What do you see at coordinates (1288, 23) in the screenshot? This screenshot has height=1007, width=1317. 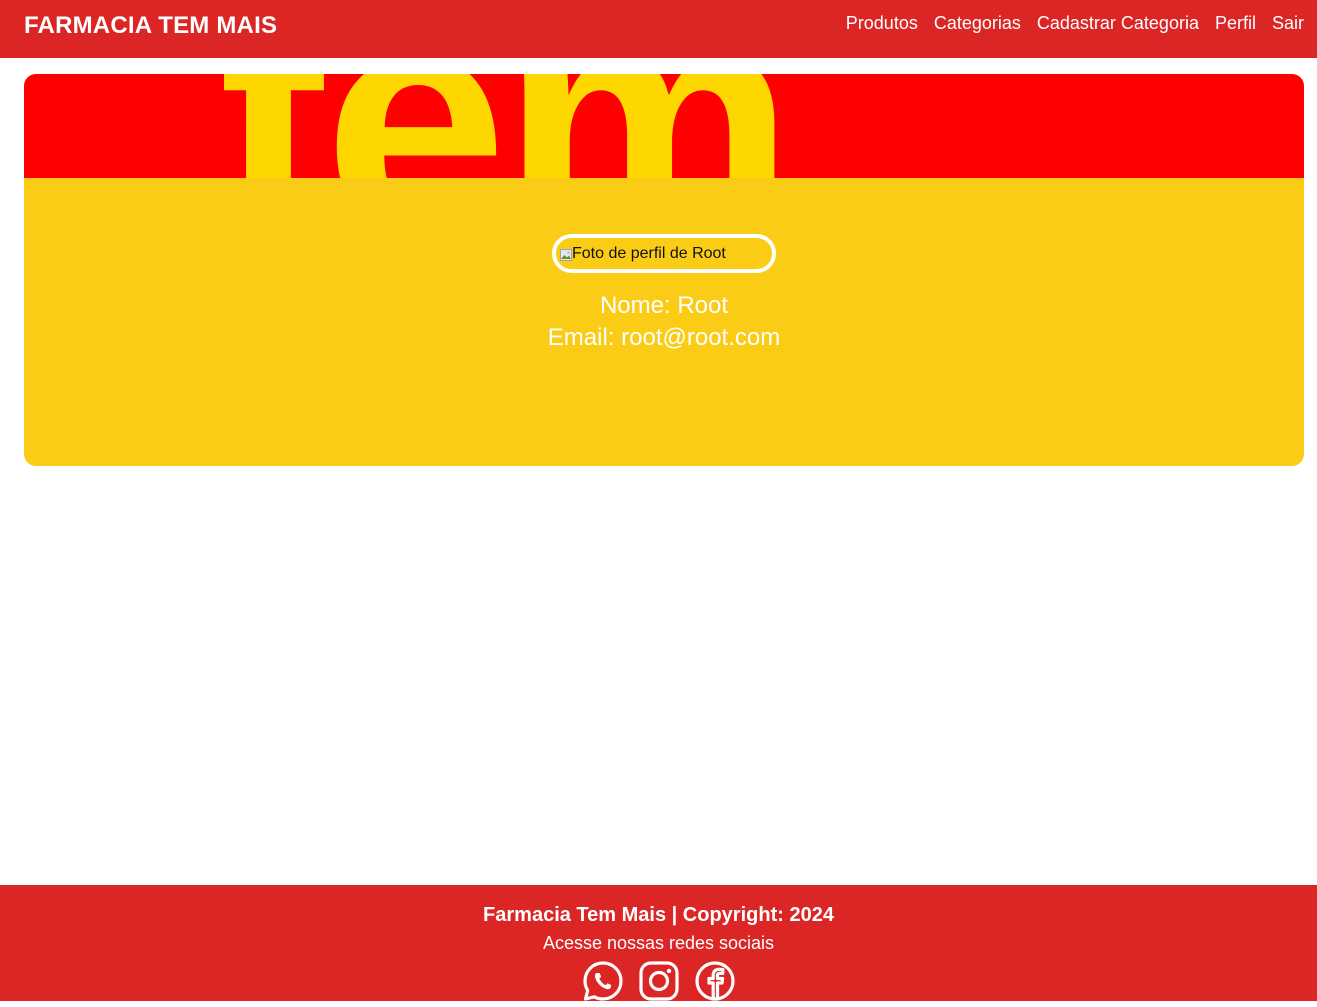 I see `nav-link-sair: Sair` at bounding box center [1288, 23].